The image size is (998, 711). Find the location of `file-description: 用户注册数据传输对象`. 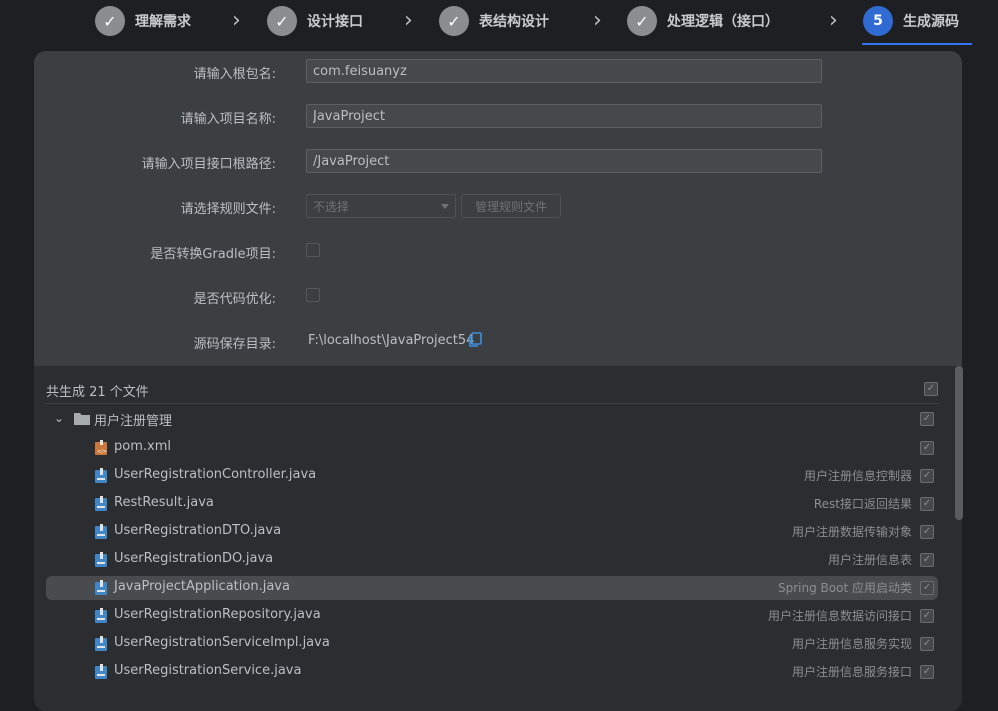

file-description: 用户注册数据传输对象 is located at coordinates (851, 532).